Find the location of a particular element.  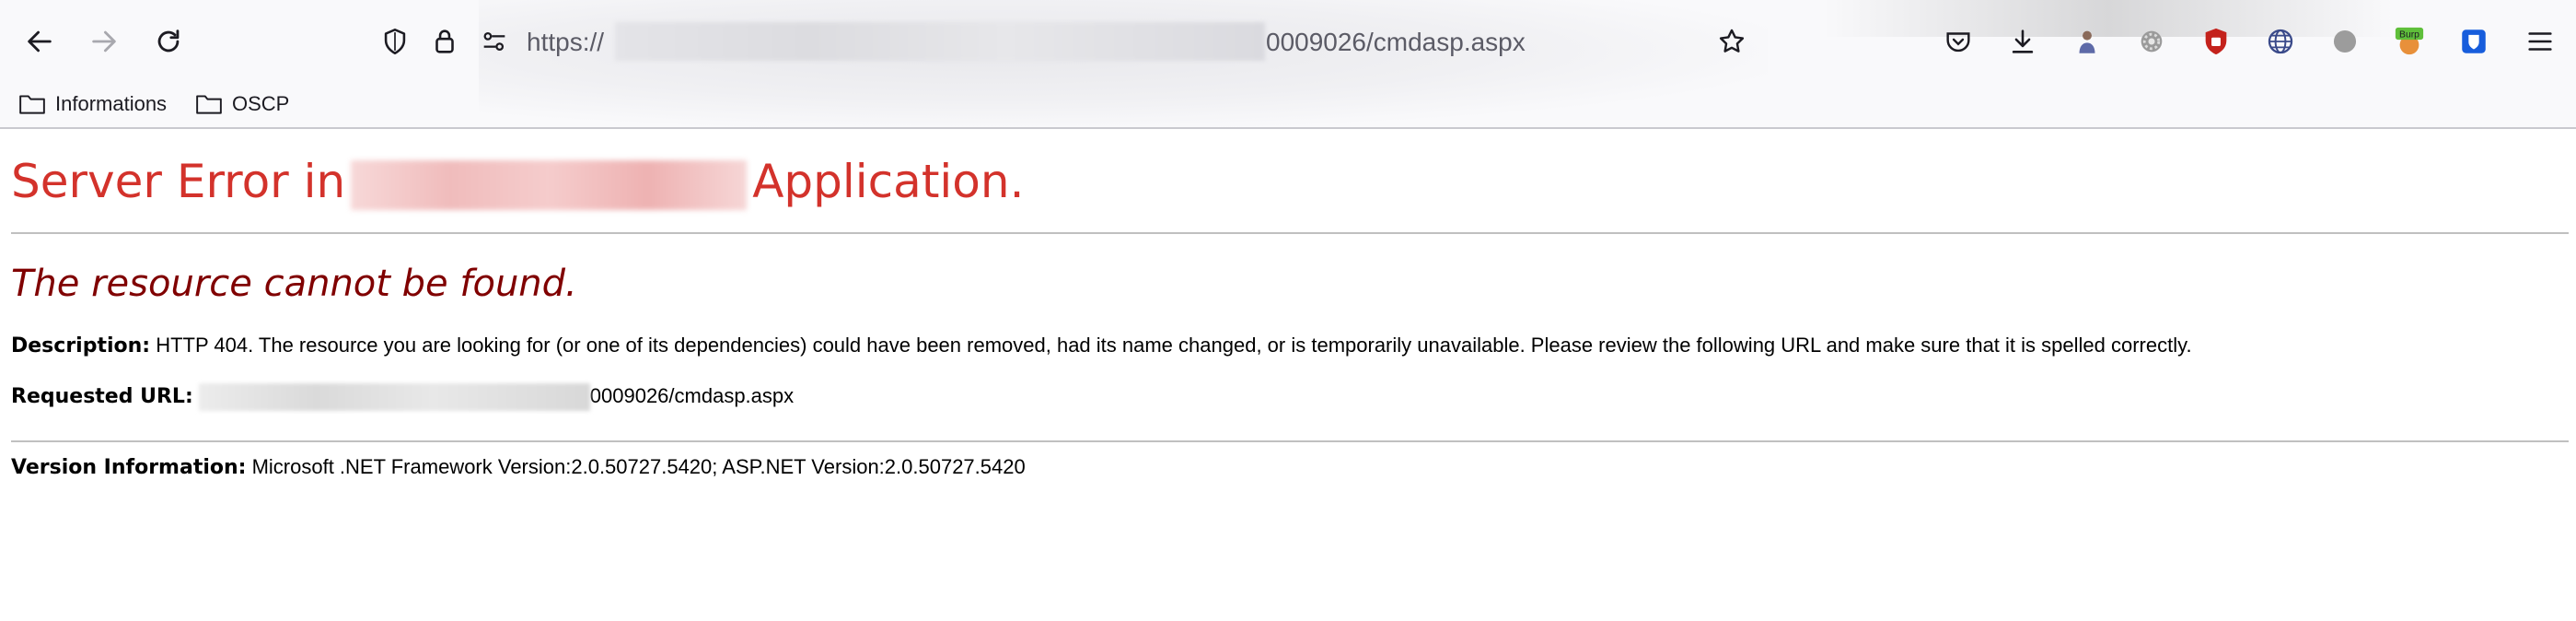

page-title: Server Error in Application. is located at coordinates (517, 182).